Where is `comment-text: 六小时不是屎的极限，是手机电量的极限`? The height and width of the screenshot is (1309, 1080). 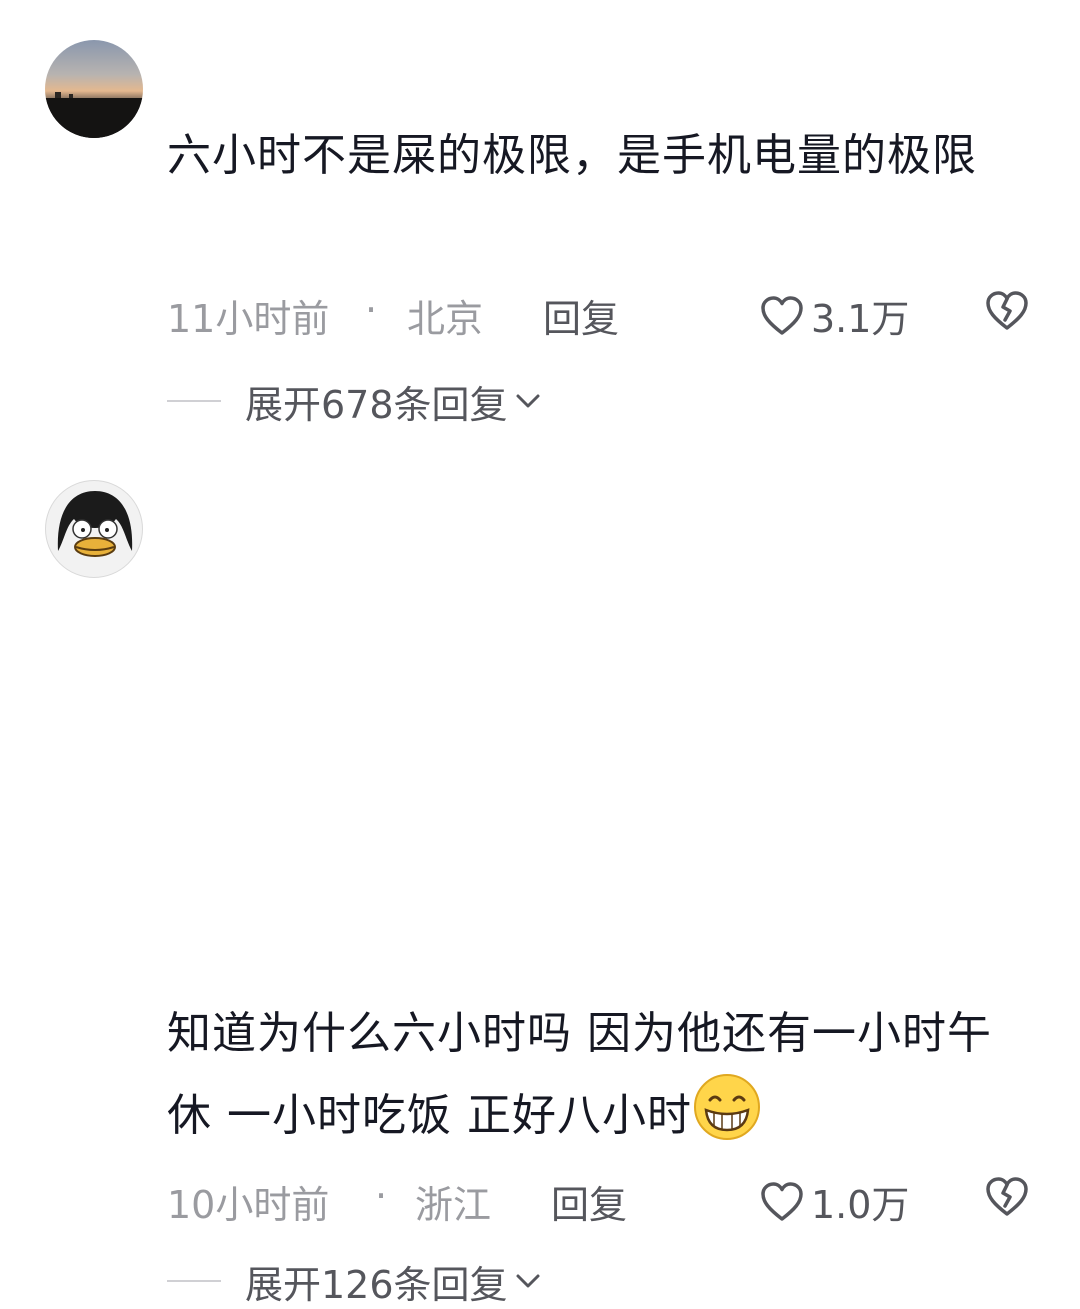
comment-text: 六小时不是屎的极限，是手机电量的极限 is located at coordinates (572, 155).